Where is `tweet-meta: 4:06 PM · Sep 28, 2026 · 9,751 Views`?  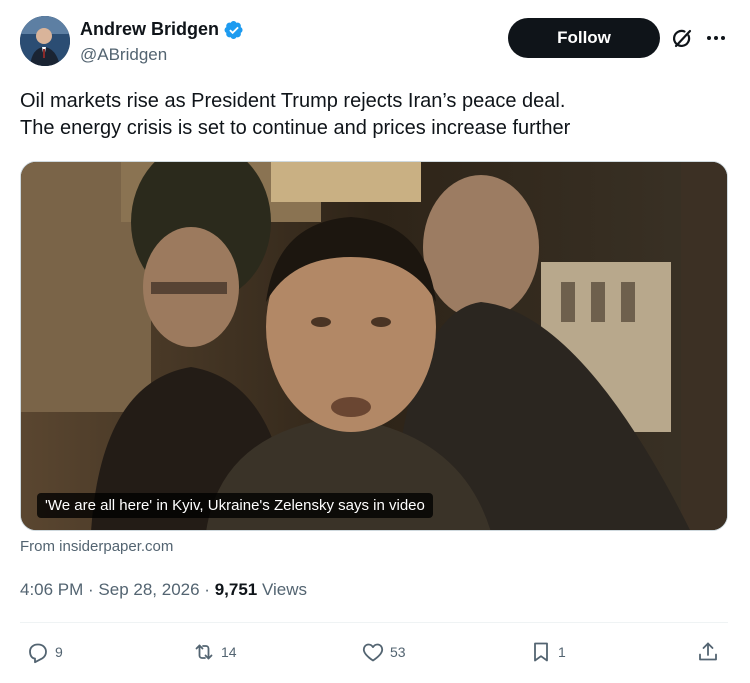 tweet-meta: 4:06 PM · Sep 28, 2026 · 9,751 Views is located at coordinates (163, 590).